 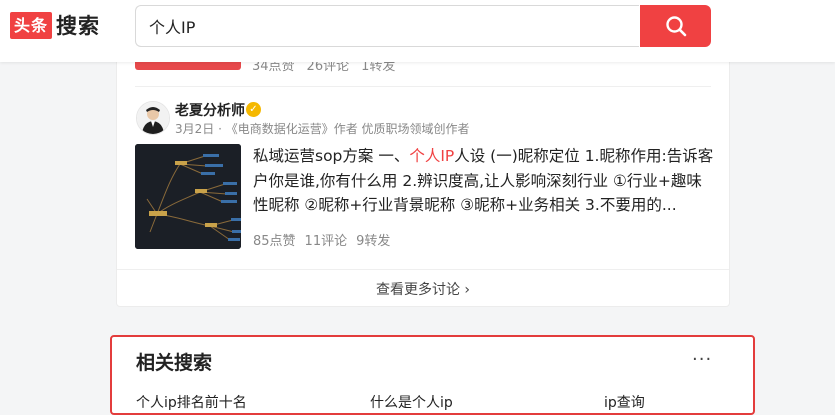 What do you see at coordinates (210, 110) in the screenshot?
I see `author-name: 老夏分析师` at bounding box center [210, 110].